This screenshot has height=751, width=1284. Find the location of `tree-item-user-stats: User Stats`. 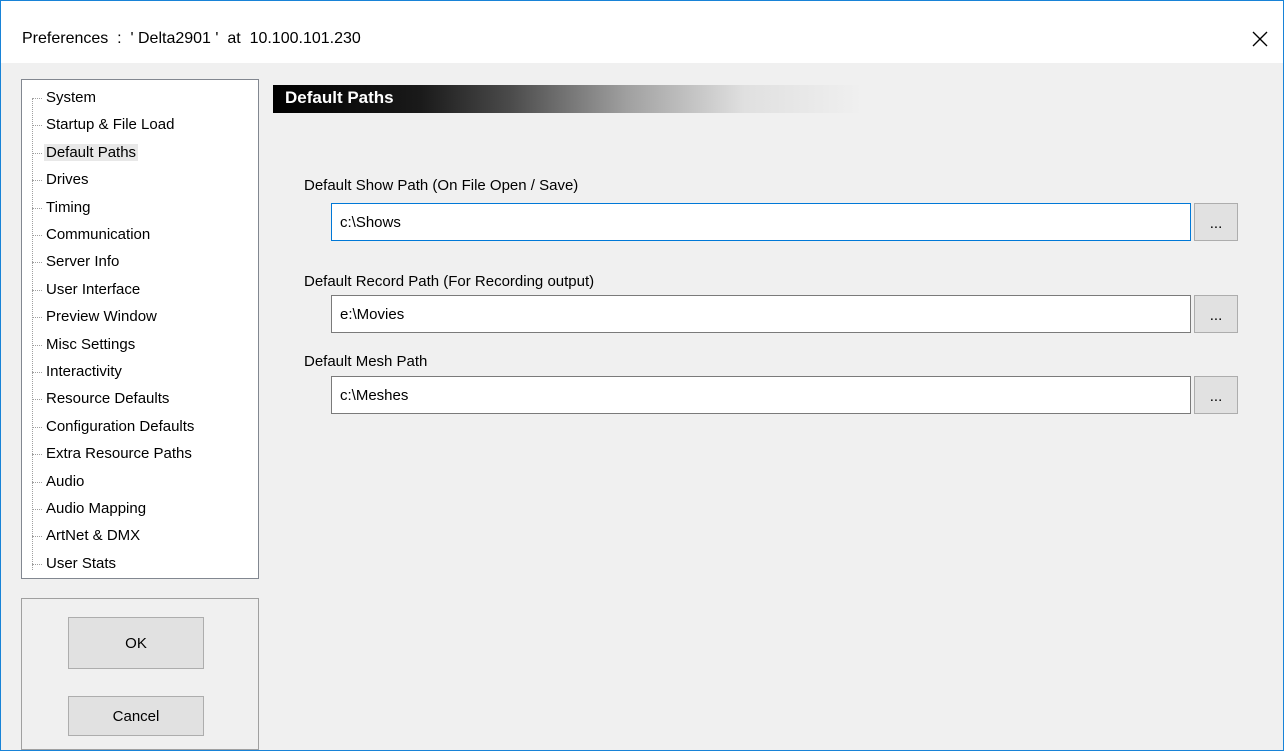

tree-item-user-stats: User Stats is located at coordinates (75, 564).